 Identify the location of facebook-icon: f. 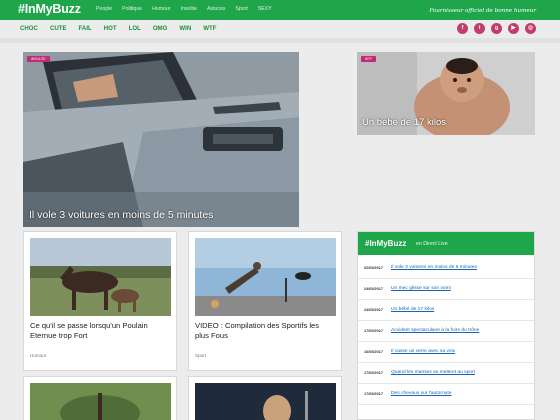
(462, 28).